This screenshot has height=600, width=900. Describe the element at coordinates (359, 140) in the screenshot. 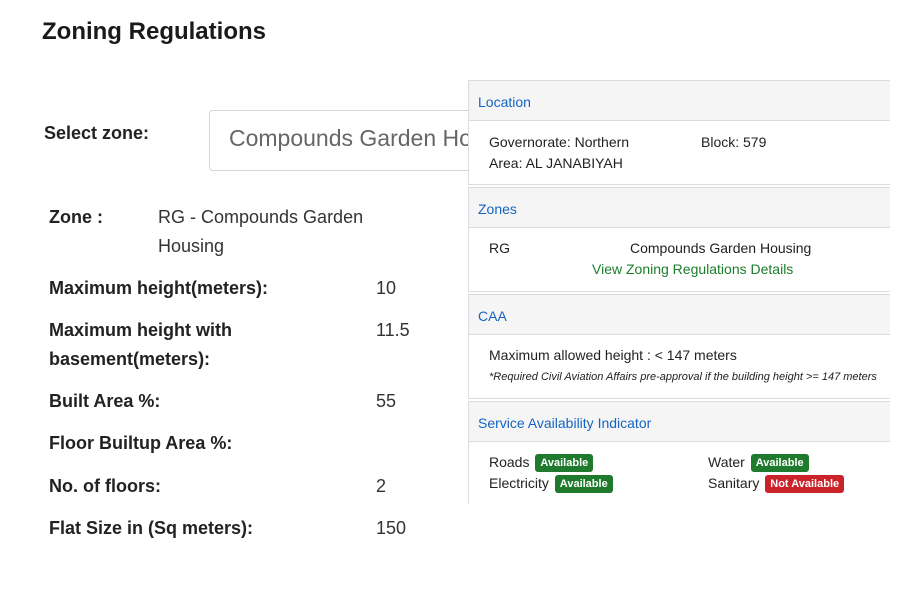

I see `zone-select: Compounds Garden Housing` at that location.